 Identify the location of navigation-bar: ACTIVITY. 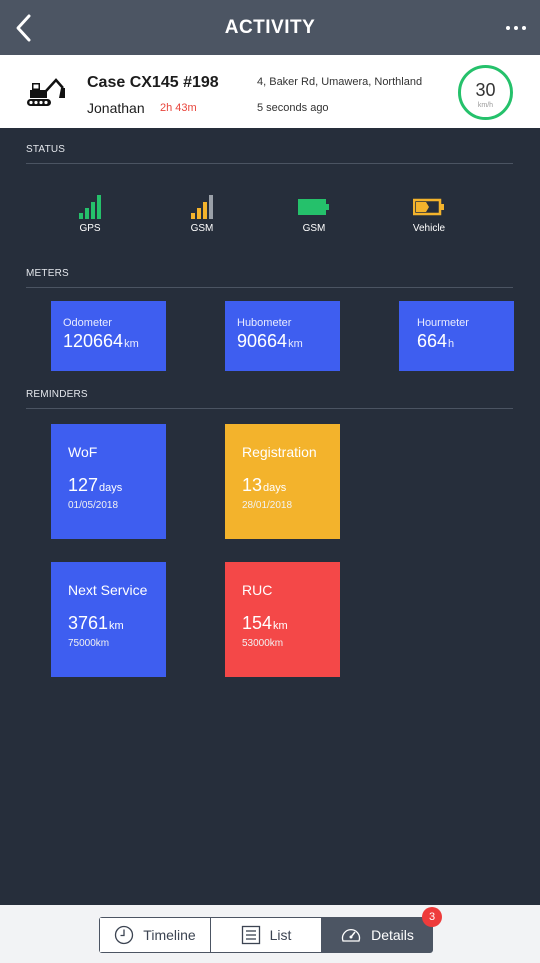
(270, 27).